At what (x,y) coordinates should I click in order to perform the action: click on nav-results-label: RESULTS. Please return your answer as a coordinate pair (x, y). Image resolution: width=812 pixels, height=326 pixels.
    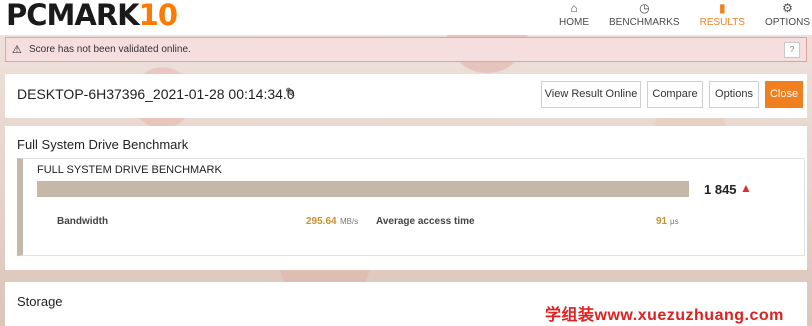
    Looking at the image, I should click on (722, 22).